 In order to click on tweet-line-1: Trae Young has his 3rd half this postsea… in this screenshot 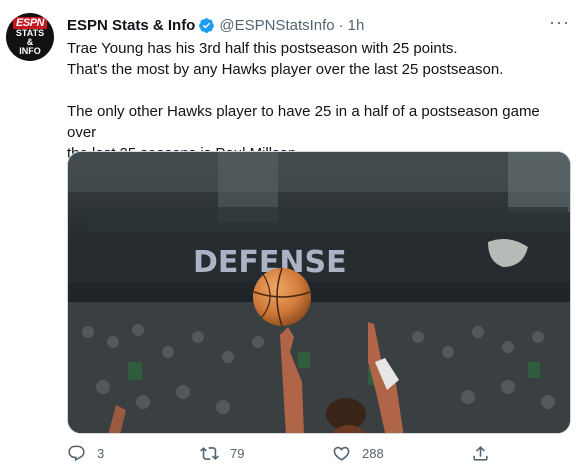, I will do `click(262, 48)`.